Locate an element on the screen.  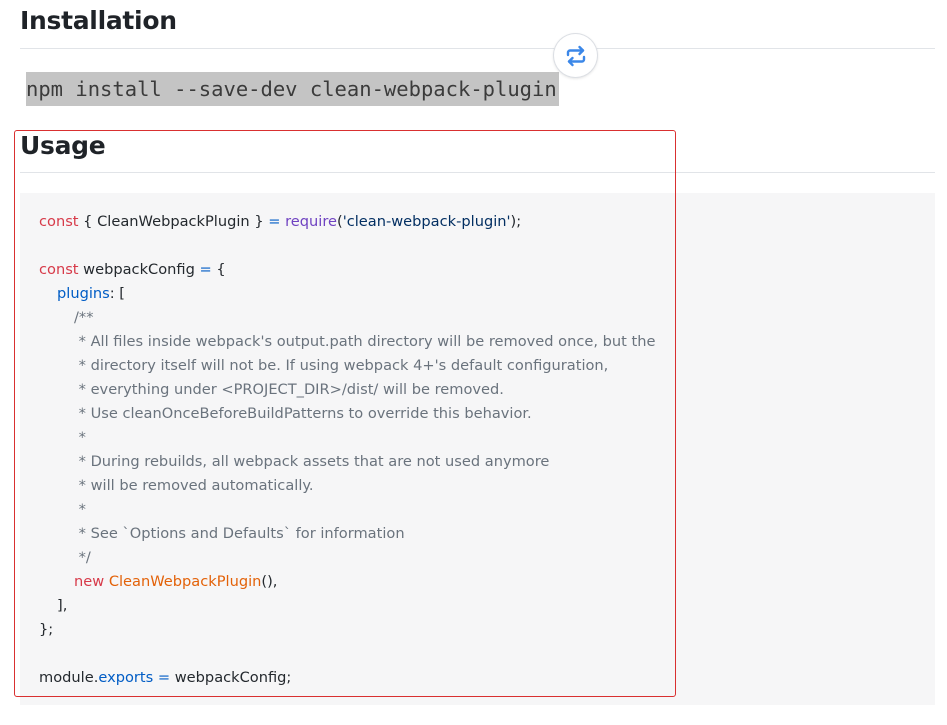
code-token: module. is located at coordinates (69, 677).